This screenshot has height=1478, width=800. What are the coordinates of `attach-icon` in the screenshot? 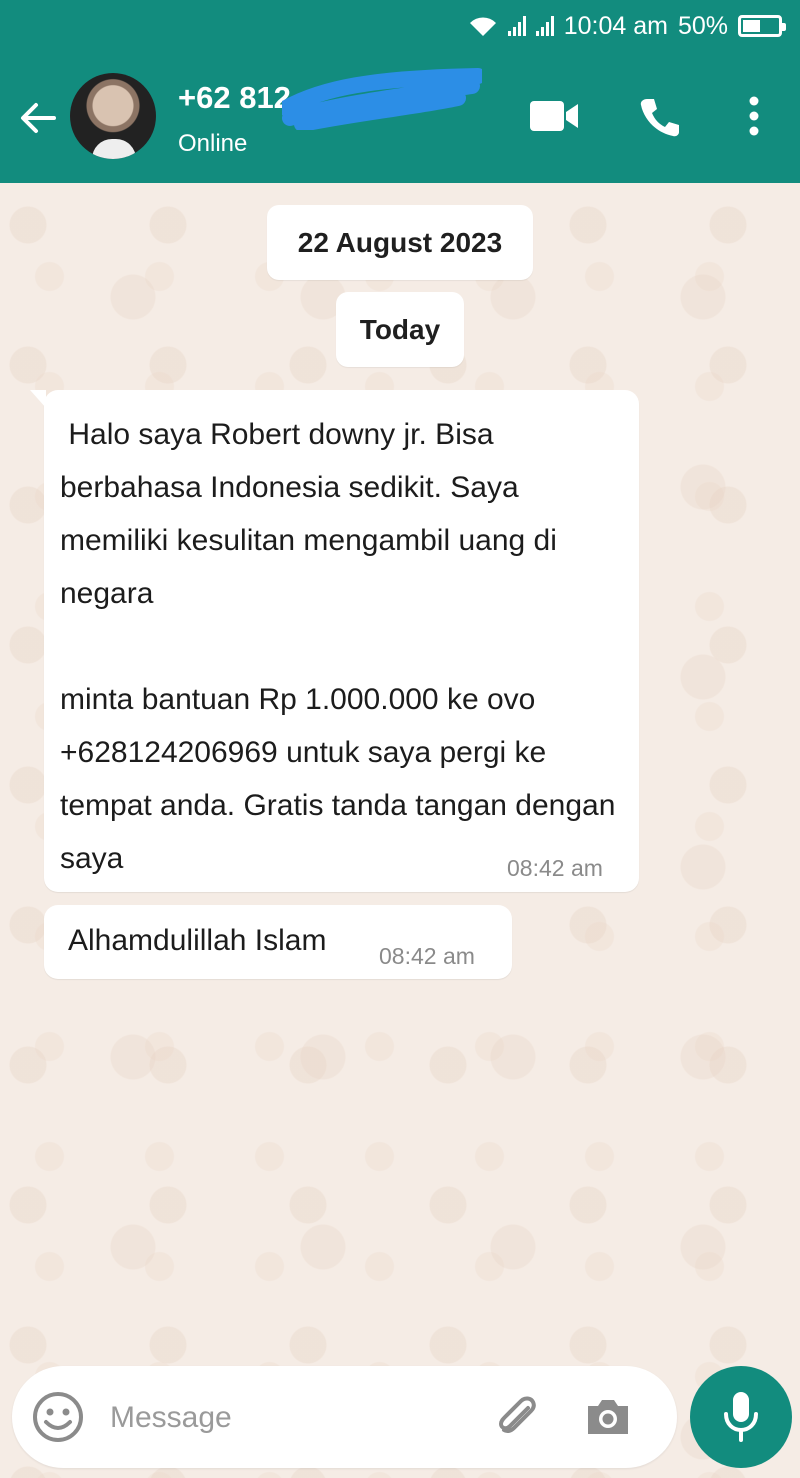 It's located at (517, 1417).